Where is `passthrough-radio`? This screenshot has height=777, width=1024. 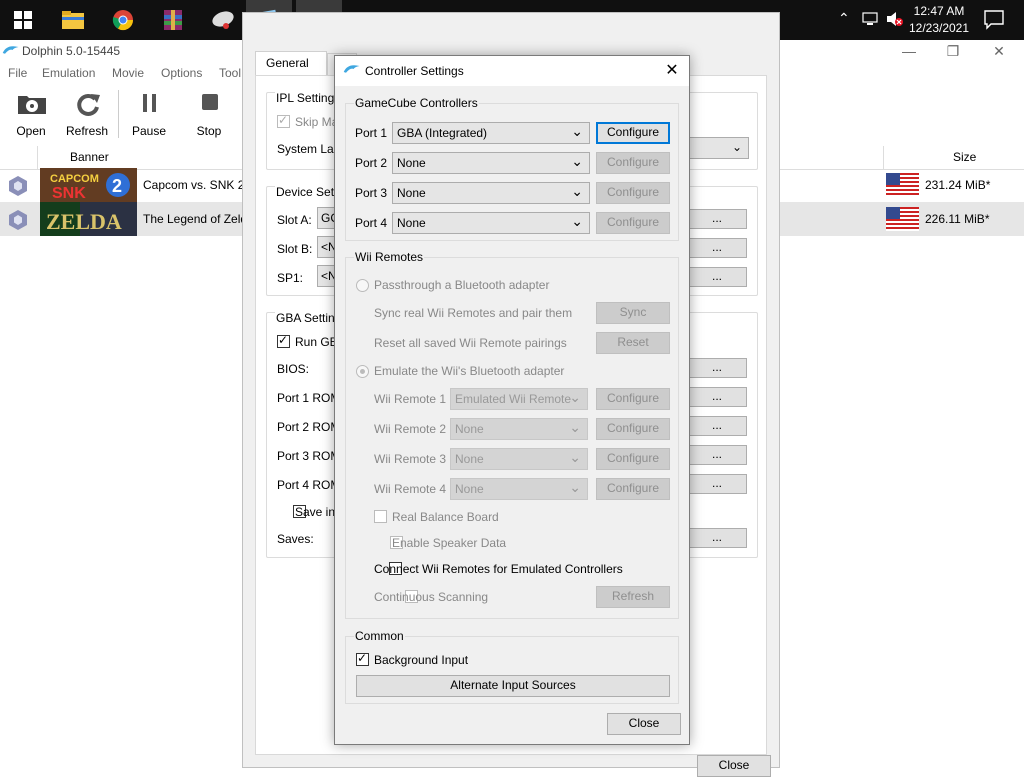 passthrough-radio is located at coordinates (362, 285).